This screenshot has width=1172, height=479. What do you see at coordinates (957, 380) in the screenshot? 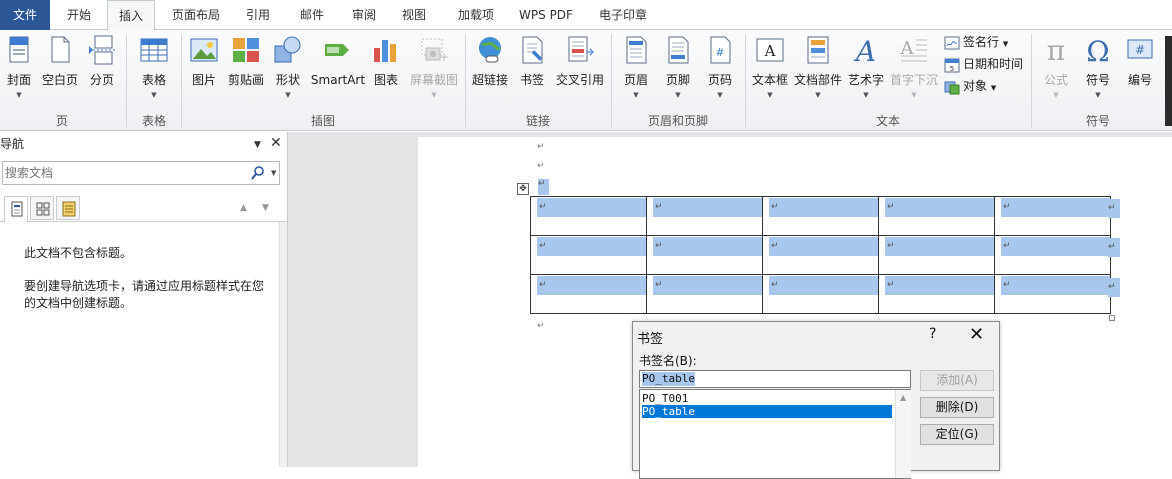
I see `add-button: 添加(A)` at bounding box center [957, 380].